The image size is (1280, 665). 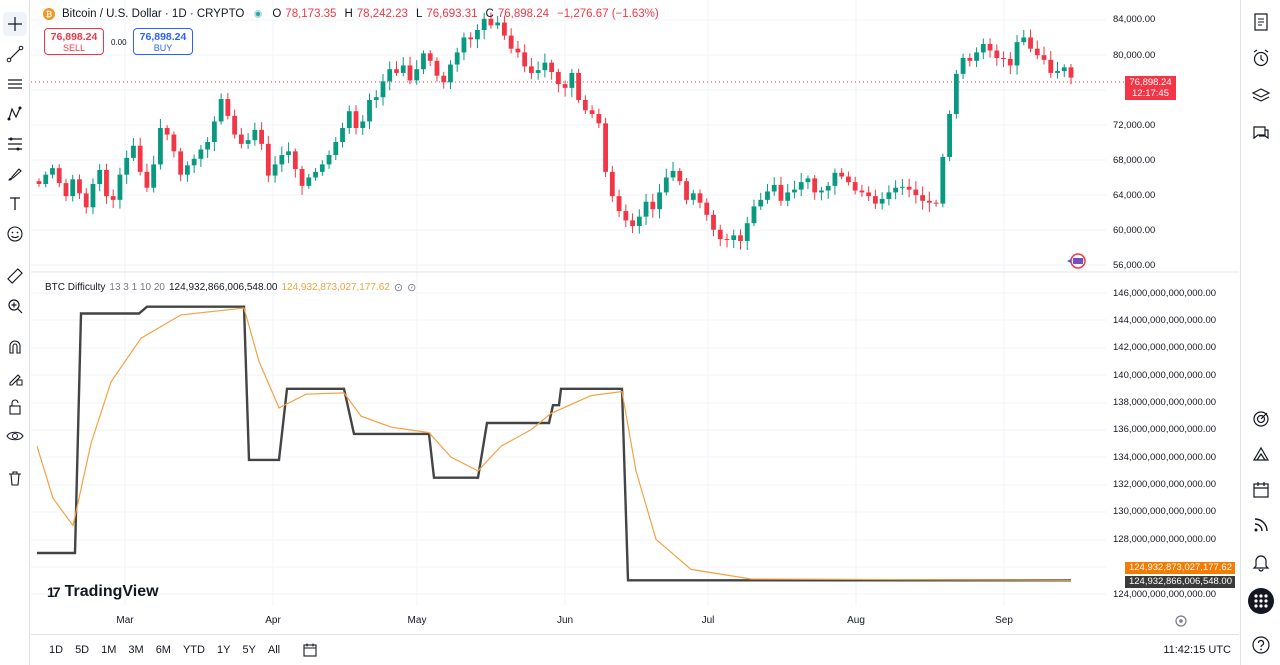 What do you see at coordinates (194, 650) in the screenshot?
I see `range-ytd-button: YTD` at bounding box center [194, 650].